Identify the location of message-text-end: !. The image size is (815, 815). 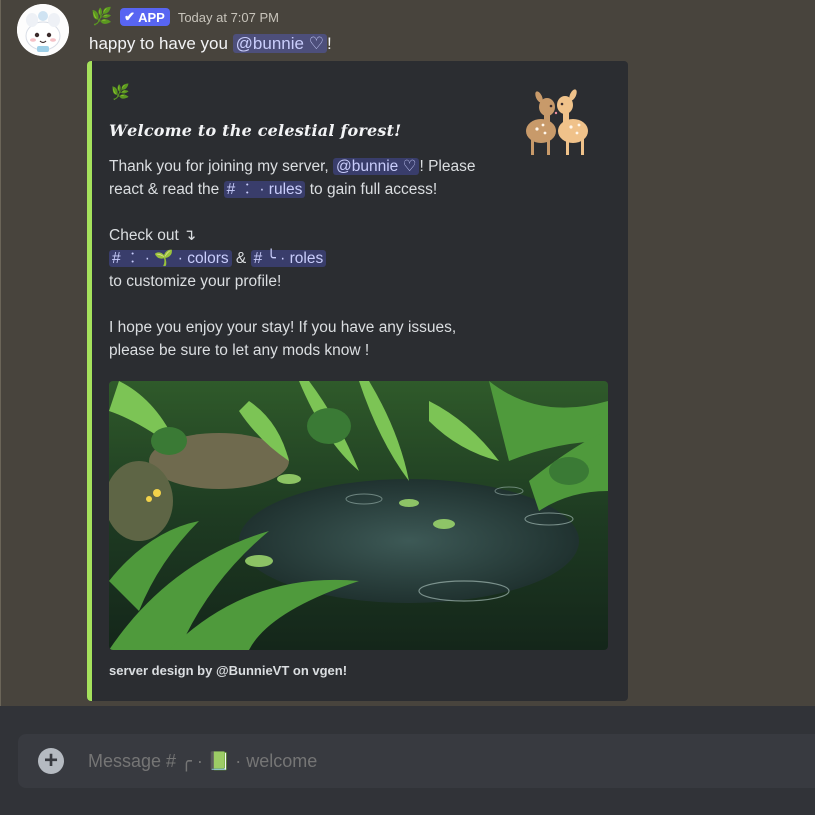
(329, 43).